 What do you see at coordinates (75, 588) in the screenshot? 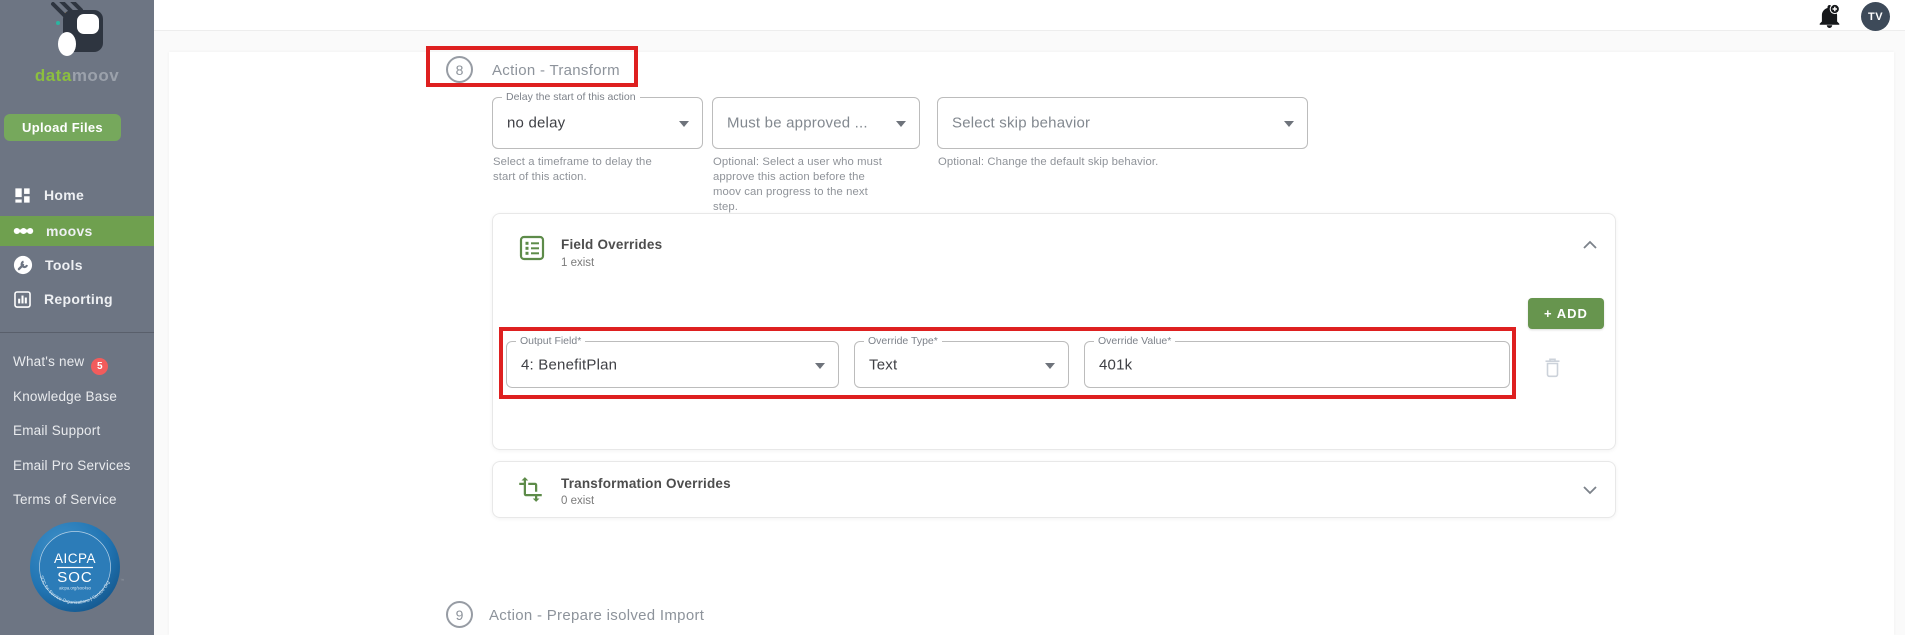
I see `svg-text: aicpa.org/soc4so` at bounding box center [75, 588].